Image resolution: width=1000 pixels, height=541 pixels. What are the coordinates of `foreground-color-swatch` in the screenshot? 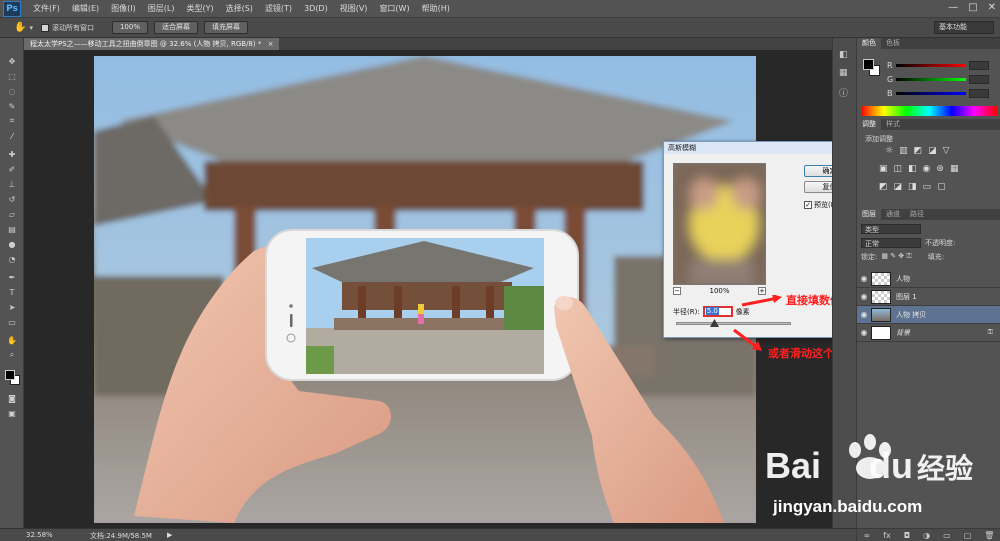 It's located at (10, 375).